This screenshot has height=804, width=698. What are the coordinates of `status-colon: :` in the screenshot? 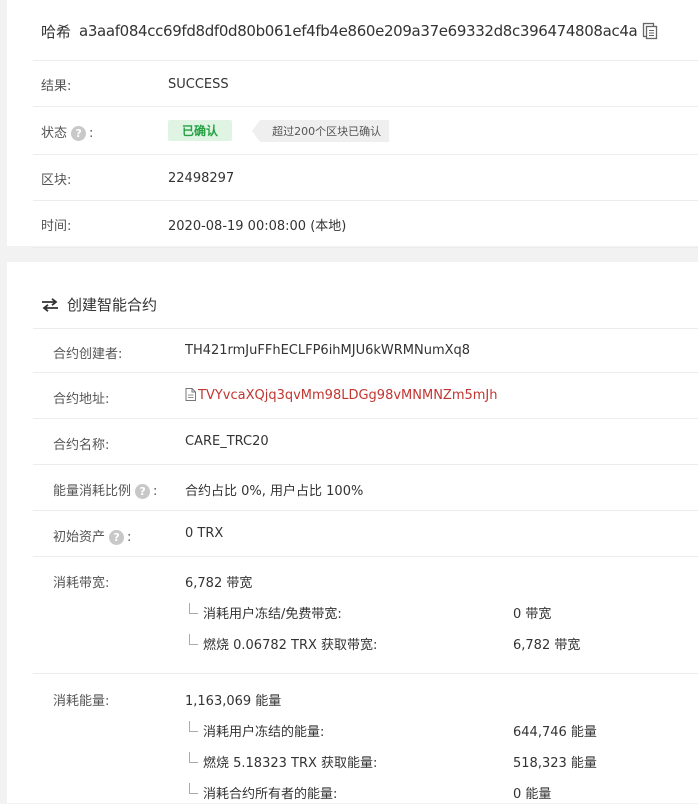 It's located at (91, 133).